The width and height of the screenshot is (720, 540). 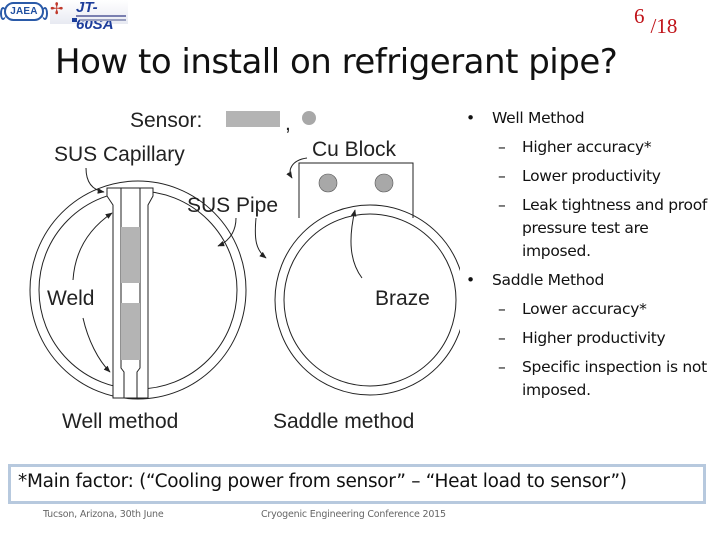 I want to click on jaea-logo: JAEA, so click(x=24, y=11).